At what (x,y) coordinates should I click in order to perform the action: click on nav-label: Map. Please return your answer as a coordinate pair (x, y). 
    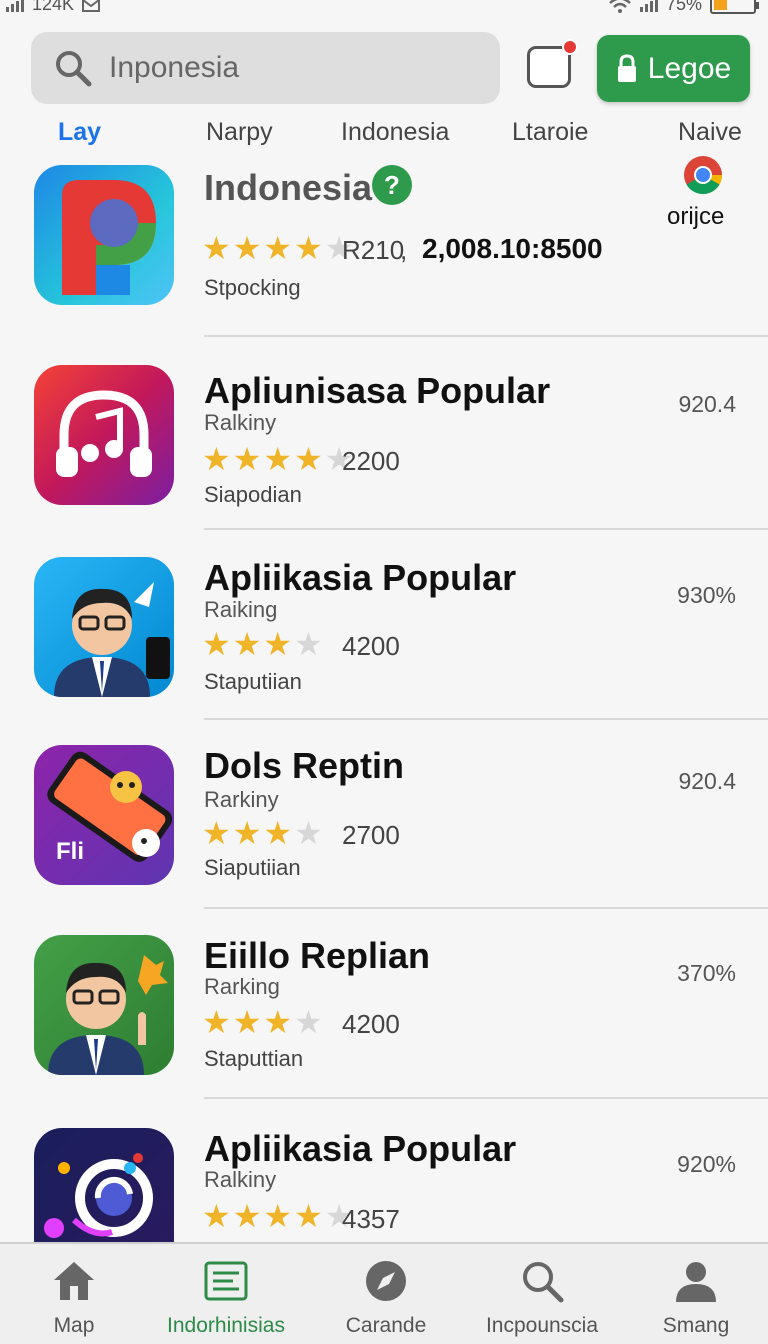
    Looking at the image, I should click on (74, 1325).